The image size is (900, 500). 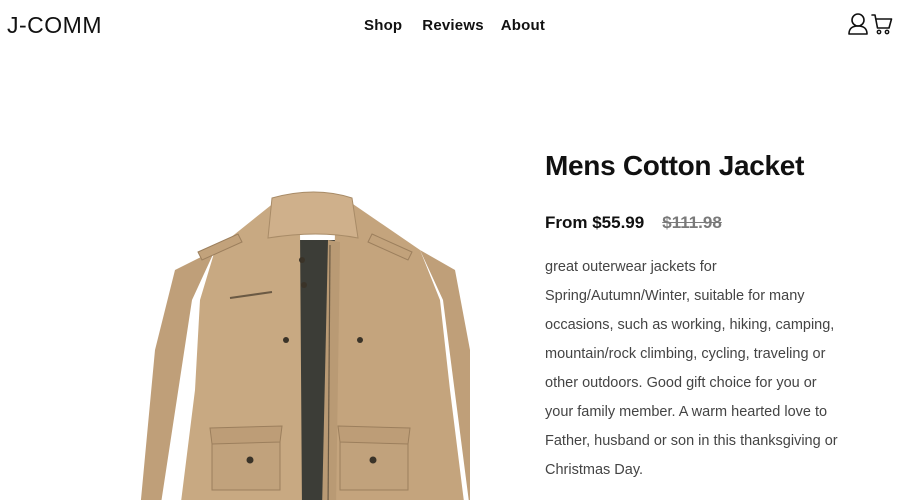 I want to click on nav-shop-link: Shop, so click(x=383, y=25).